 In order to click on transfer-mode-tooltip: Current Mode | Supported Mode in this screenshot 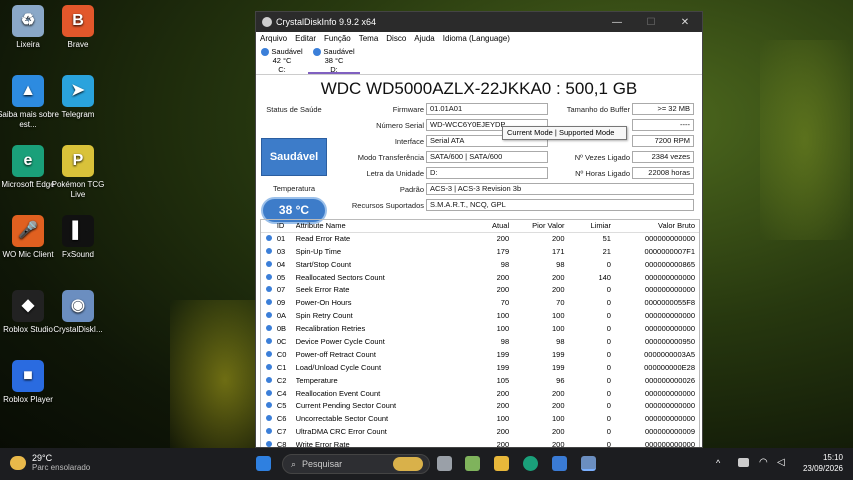, I will do `click(564, 133)`.